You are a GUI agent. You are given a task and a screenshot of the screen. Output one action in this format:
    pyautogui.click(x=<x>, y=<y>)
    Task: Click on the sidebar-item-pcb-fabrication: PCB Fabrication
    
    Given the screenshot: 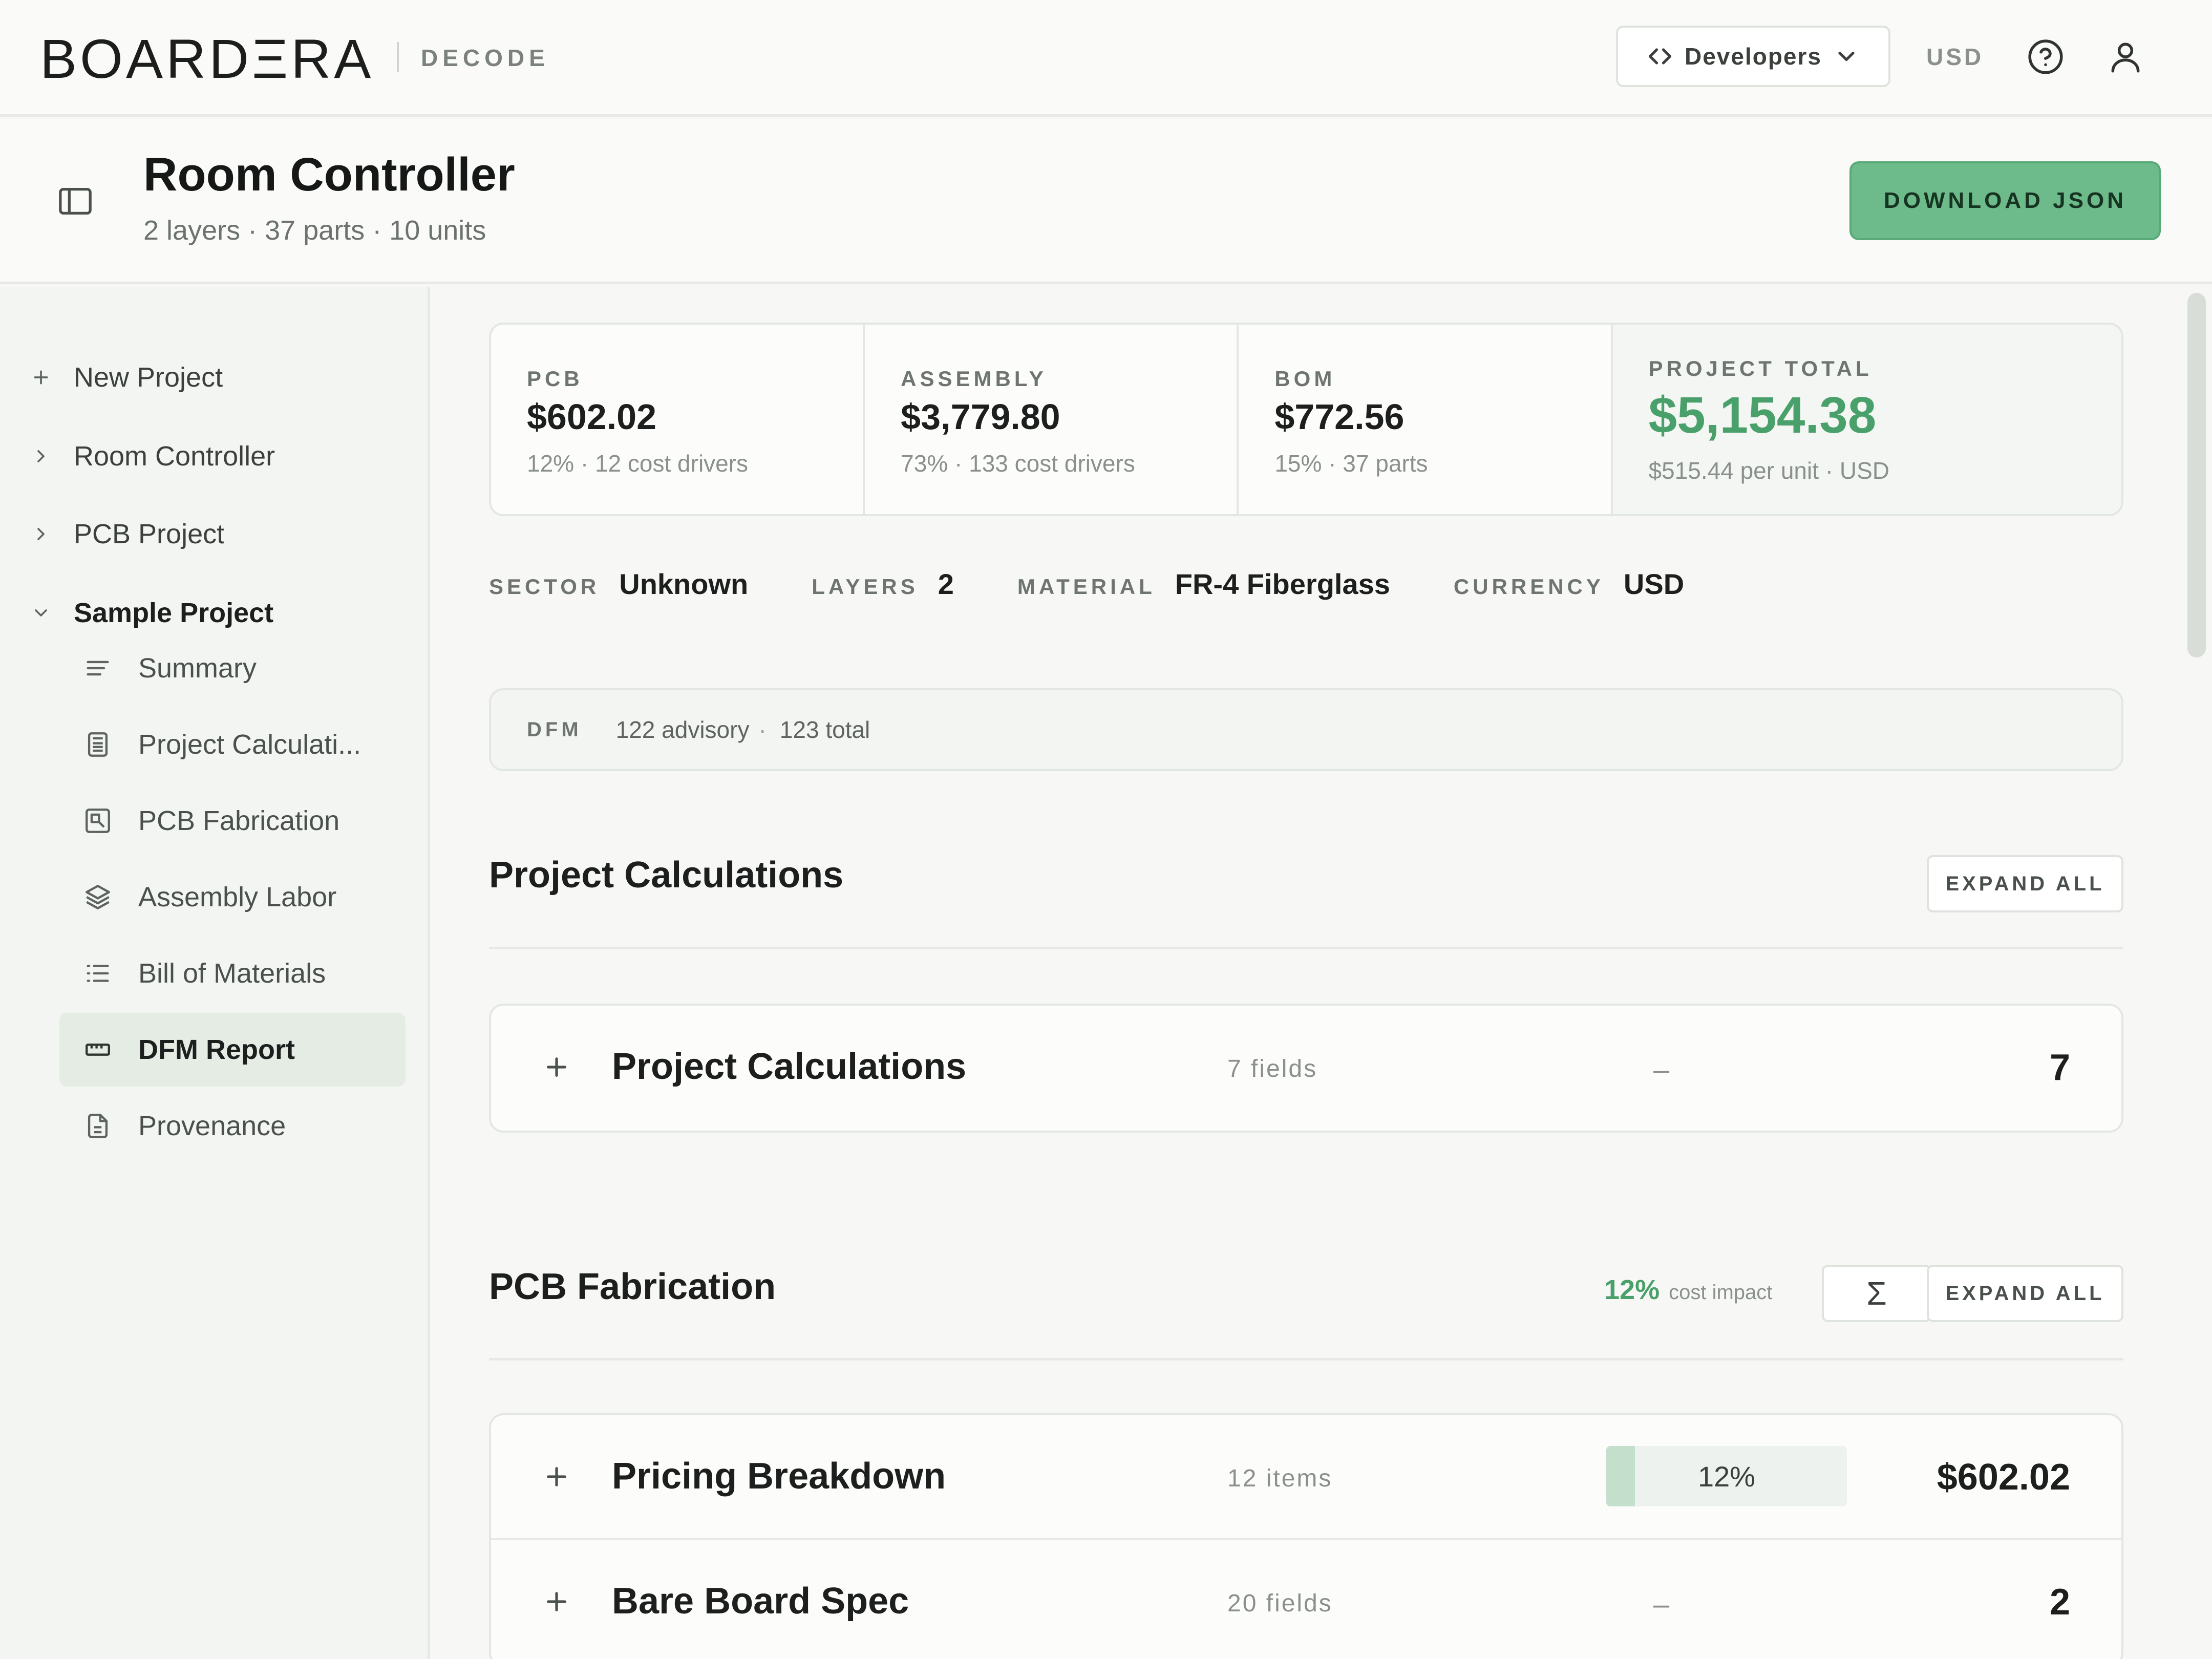 What is the action you would take?
    pyautogui.click(x=232, y=821)
    